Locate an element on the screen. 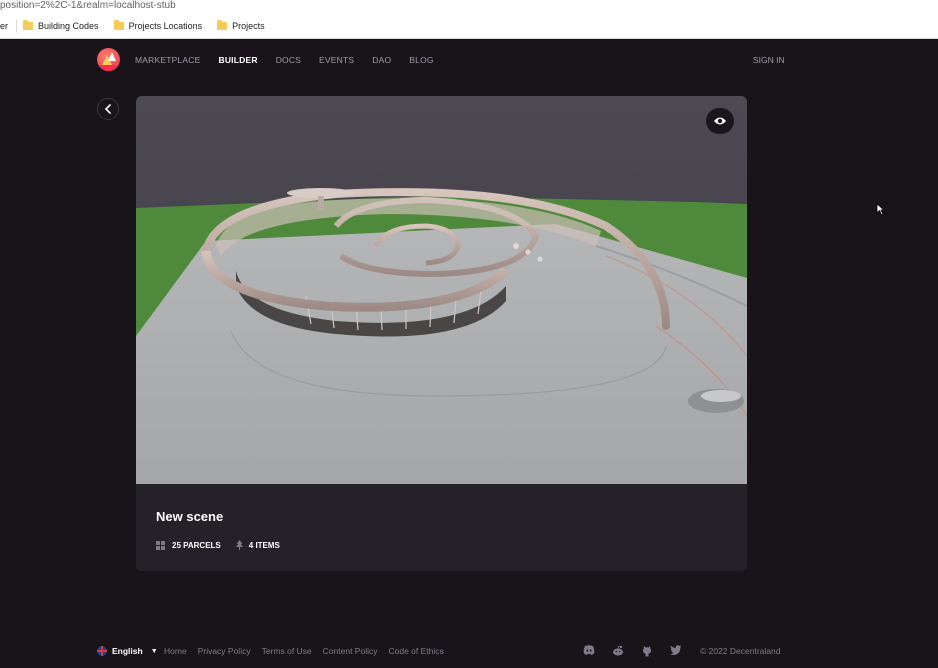 This screenshot has height=668, width=938. eye-icon is located at coordinates (720, 121).